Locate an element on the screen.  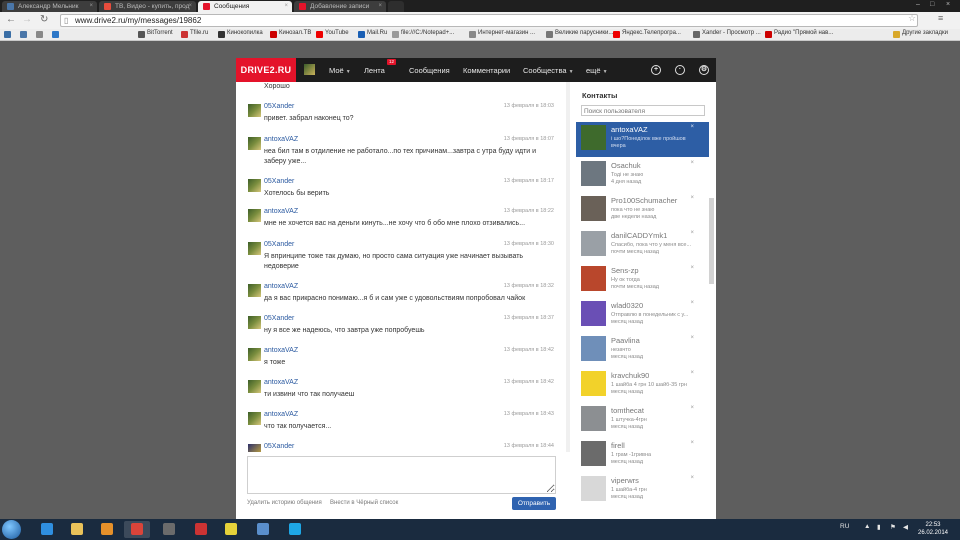
new-tab-button is located at coordinates (396, 6).